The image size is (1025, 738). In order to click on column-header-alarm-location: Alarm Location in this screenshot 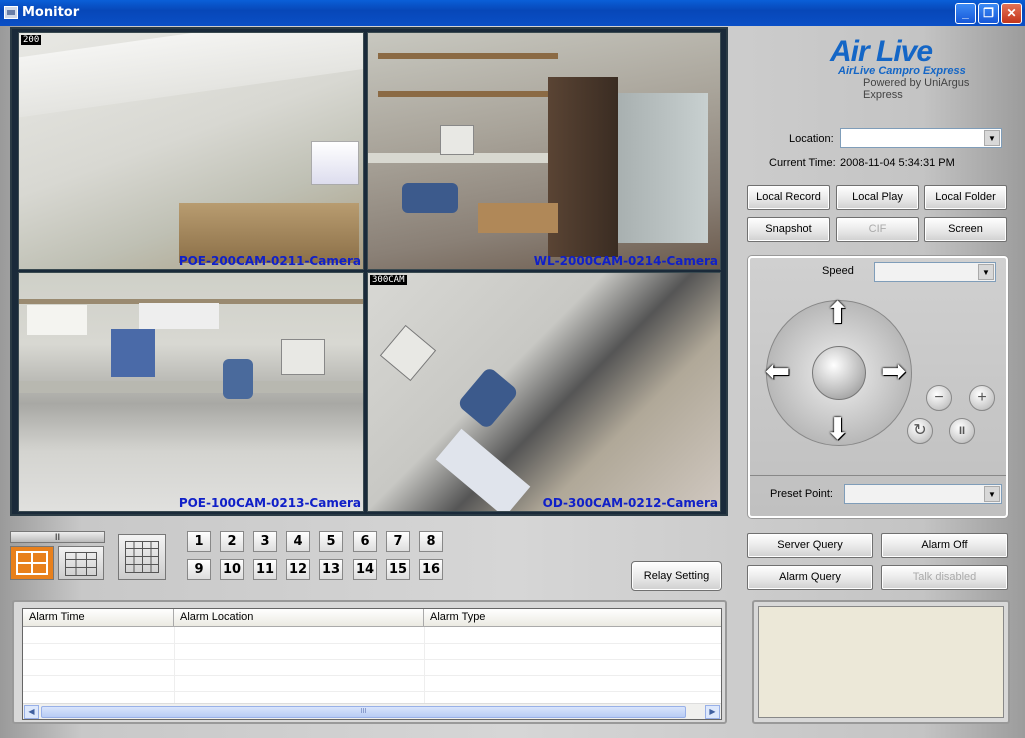, I will do `click(299, 618)`.